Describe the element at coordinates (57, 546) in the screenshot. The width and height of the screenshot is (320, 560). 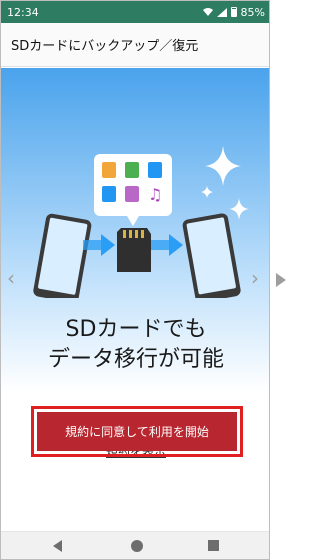
I see `back-icon` at that location.